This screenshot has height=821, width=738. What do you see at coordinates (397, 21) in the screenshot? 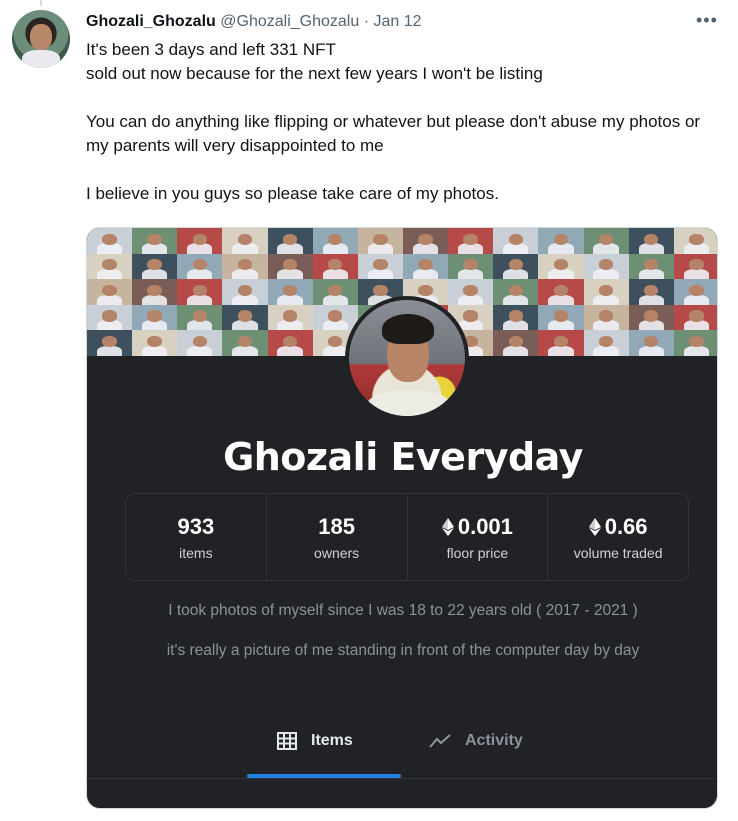
I see `tweet-date: Jan 12` at bounding box center [397, 21].